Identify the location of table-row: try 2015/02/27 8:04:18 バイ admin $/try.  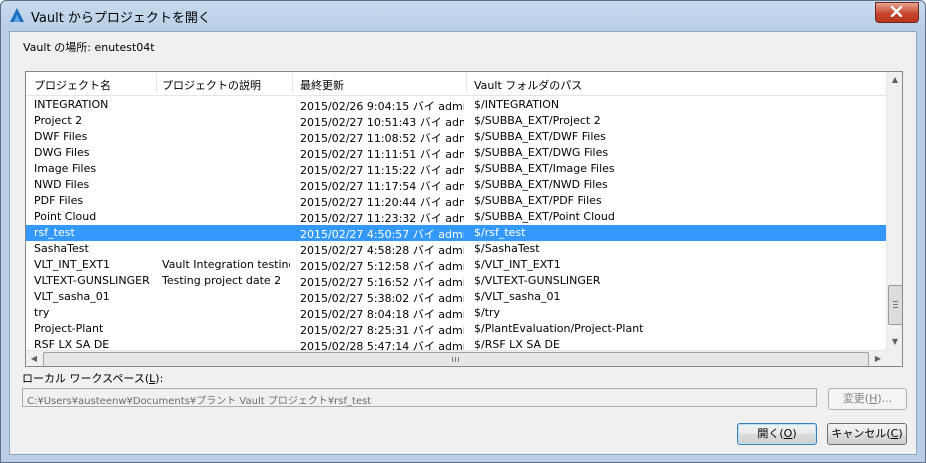
(456, 313).